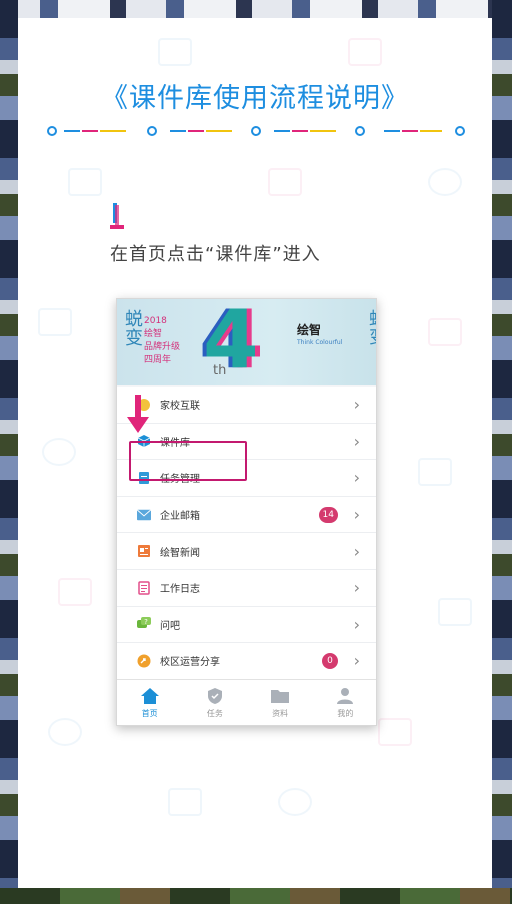 The height and width of the screenshot is (904, 512). Describe the element at coordinates (231, 342) in the screenshot. I see `banner-big-number: 4` at that location.